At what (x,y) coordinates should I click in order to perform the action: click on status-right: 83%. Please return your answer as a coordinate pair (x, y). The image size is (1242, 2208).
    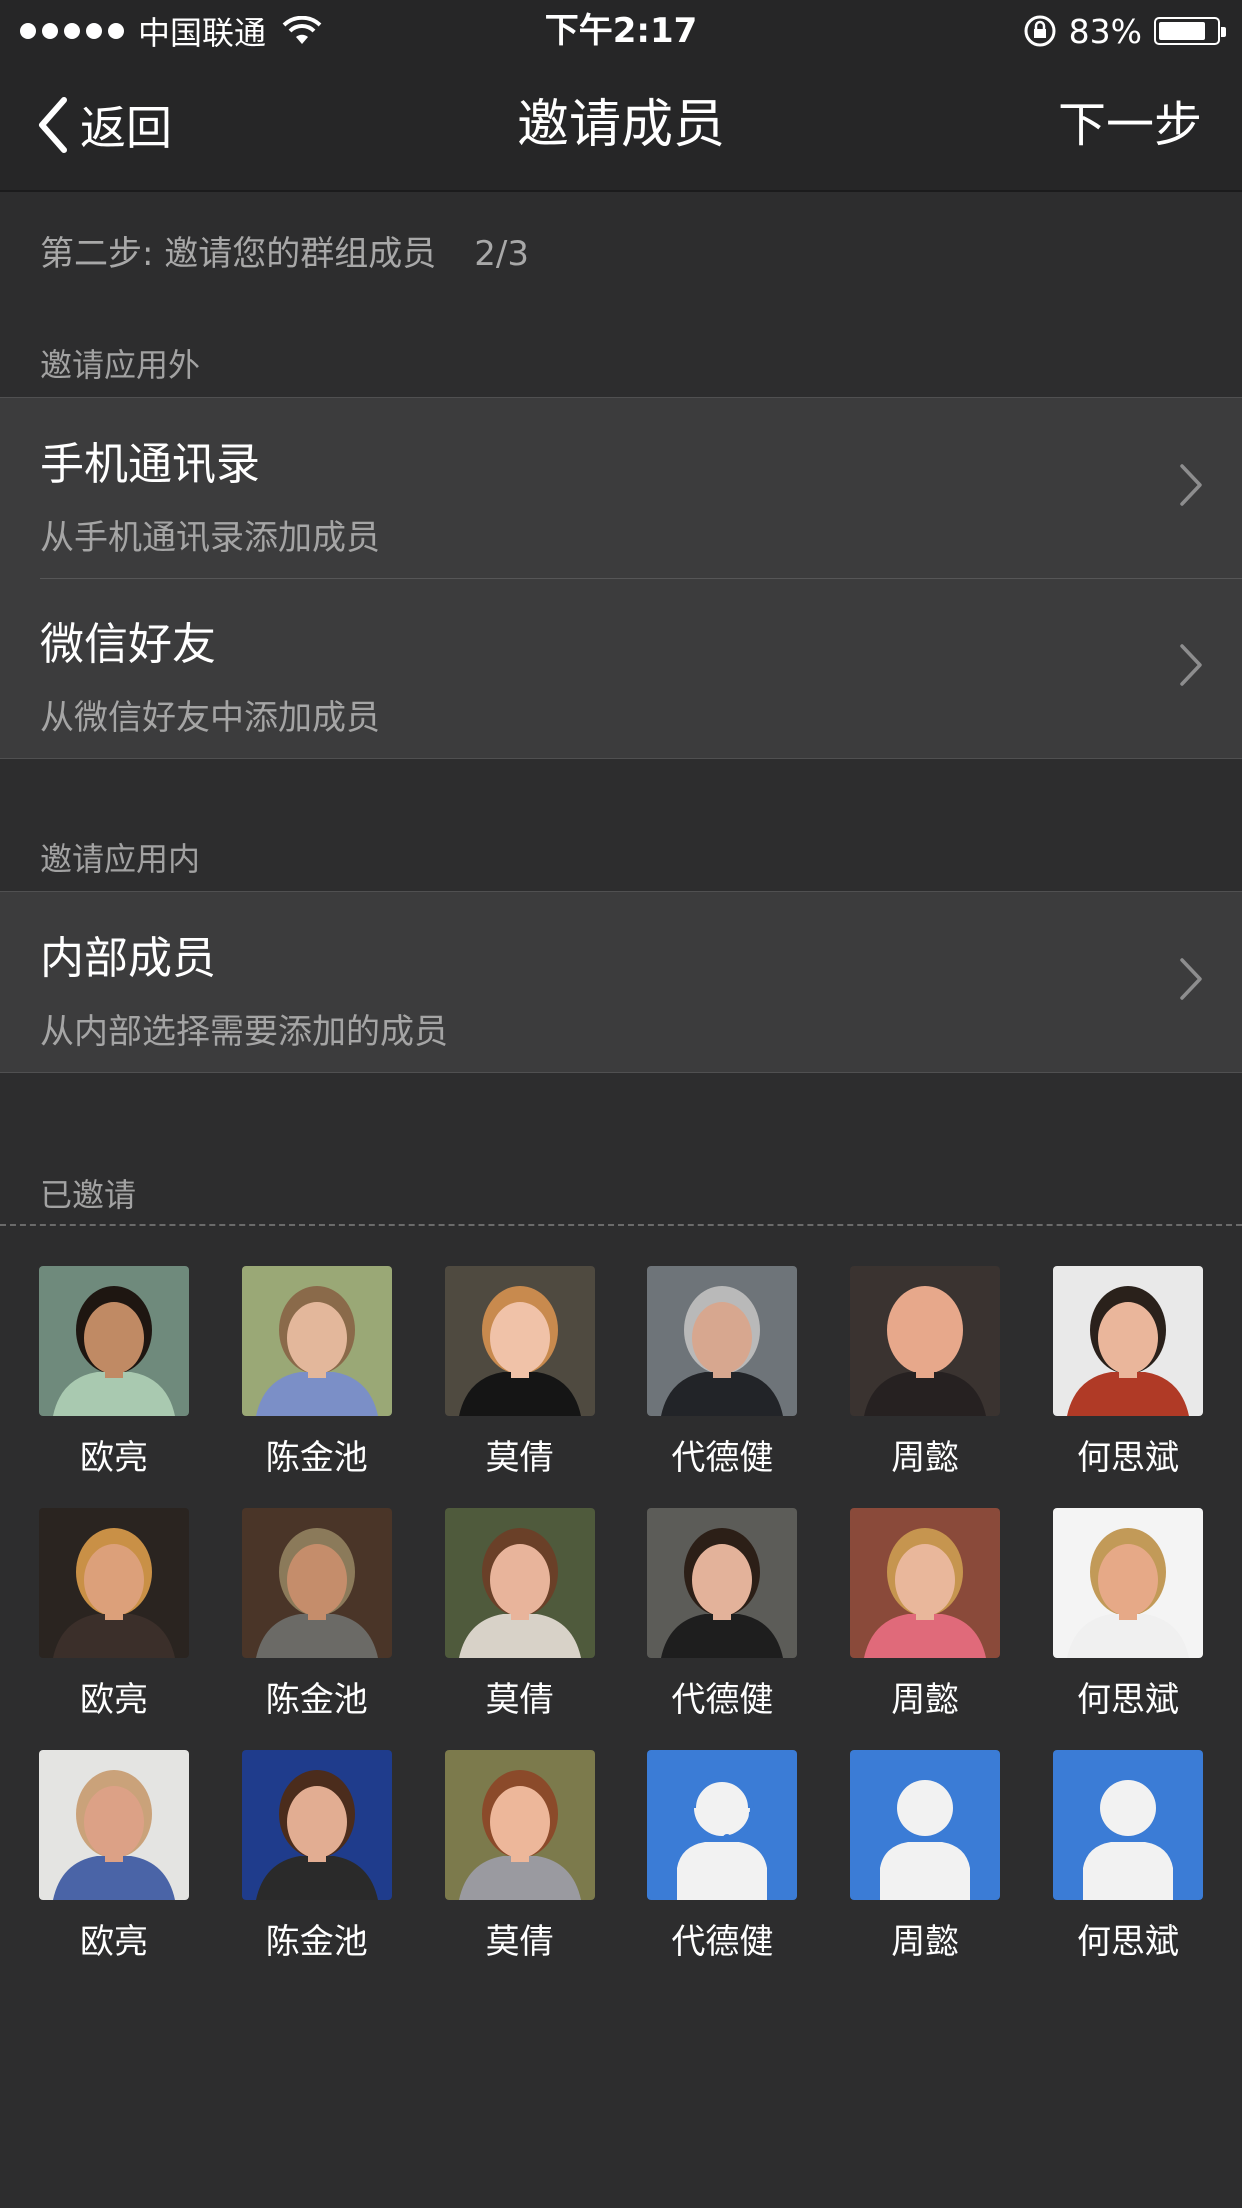
    Looking at the image, I should click on (1124, 31).